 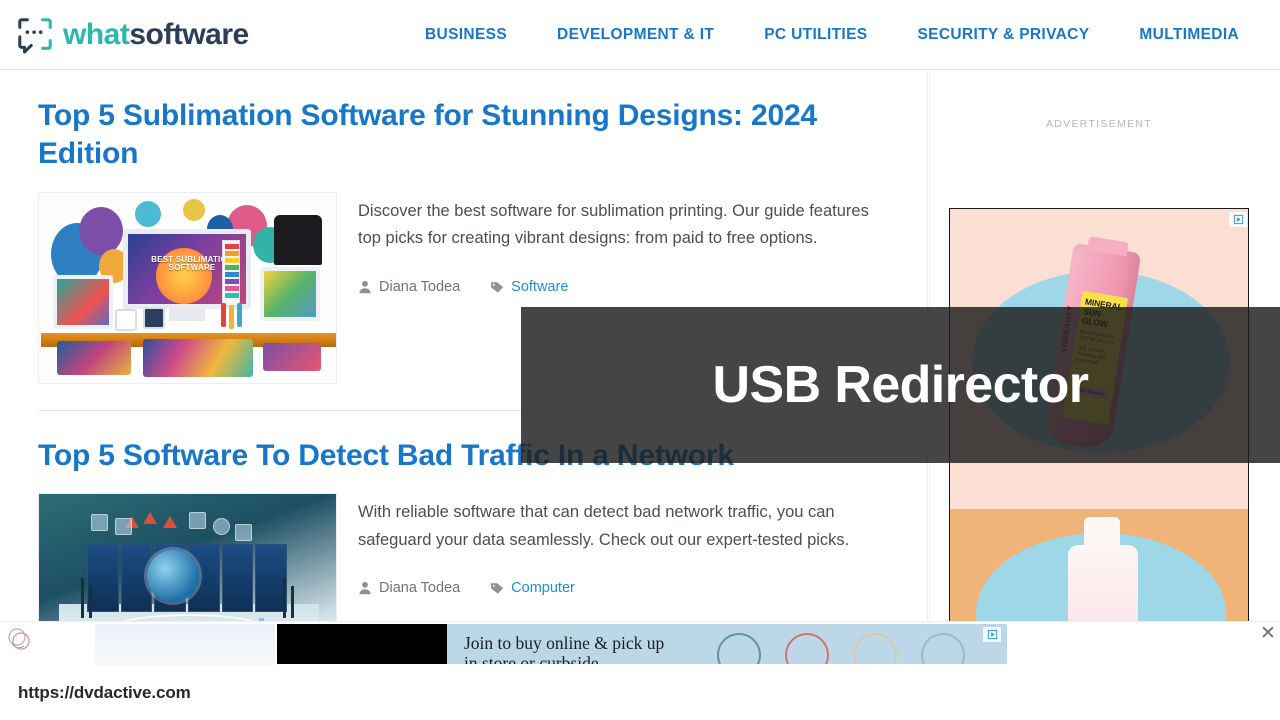 I want to click on status-bar-url: https://dvdactive.com, so click(x=104, y=692).